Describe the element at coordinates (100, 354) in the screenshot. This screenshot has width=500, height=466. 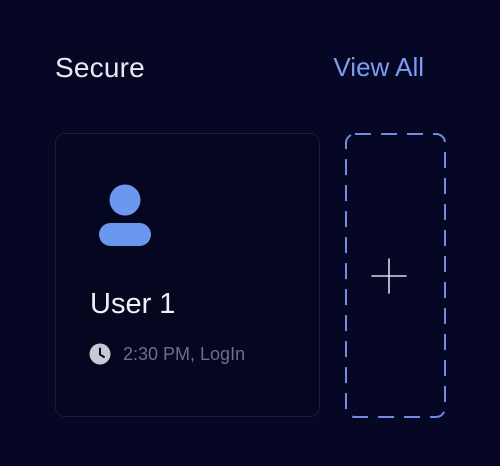
I see `clock-icon` at that location.